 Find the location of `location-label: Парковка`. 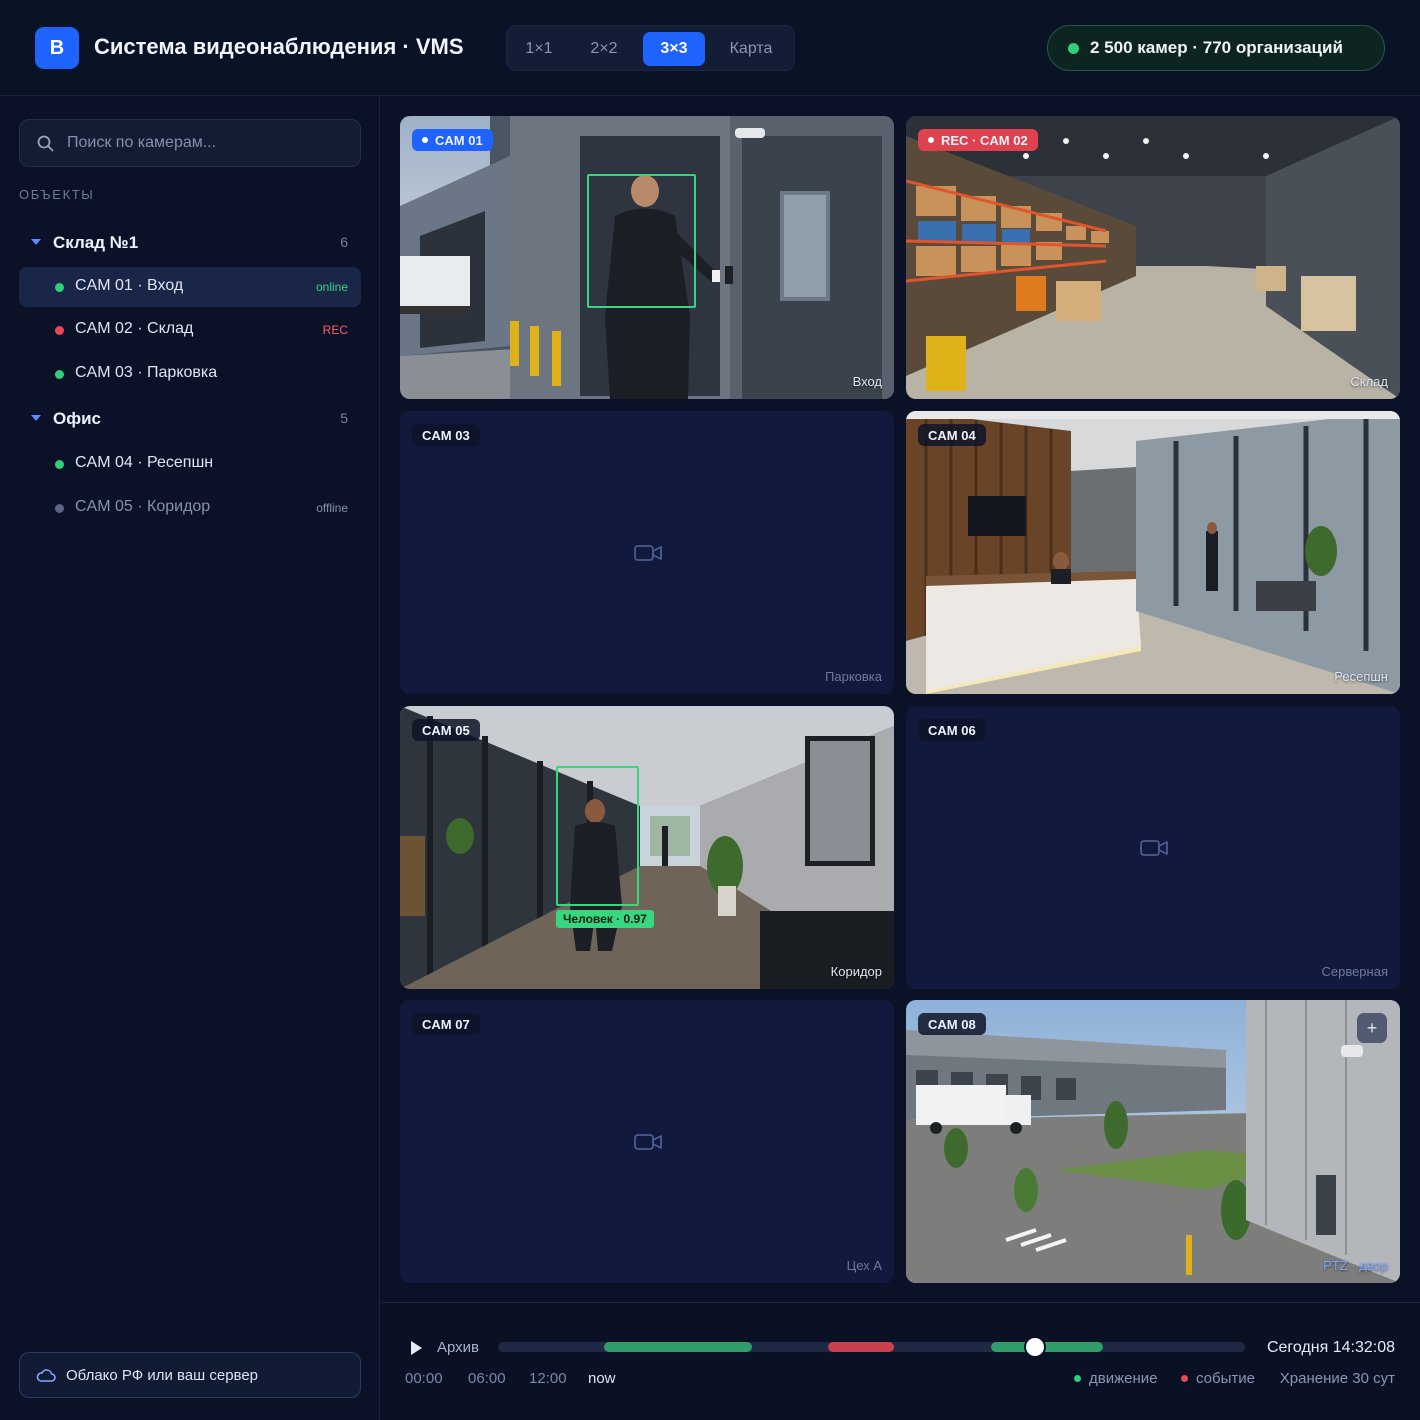

location-label: Парковка is located at coordinates (853, 676).